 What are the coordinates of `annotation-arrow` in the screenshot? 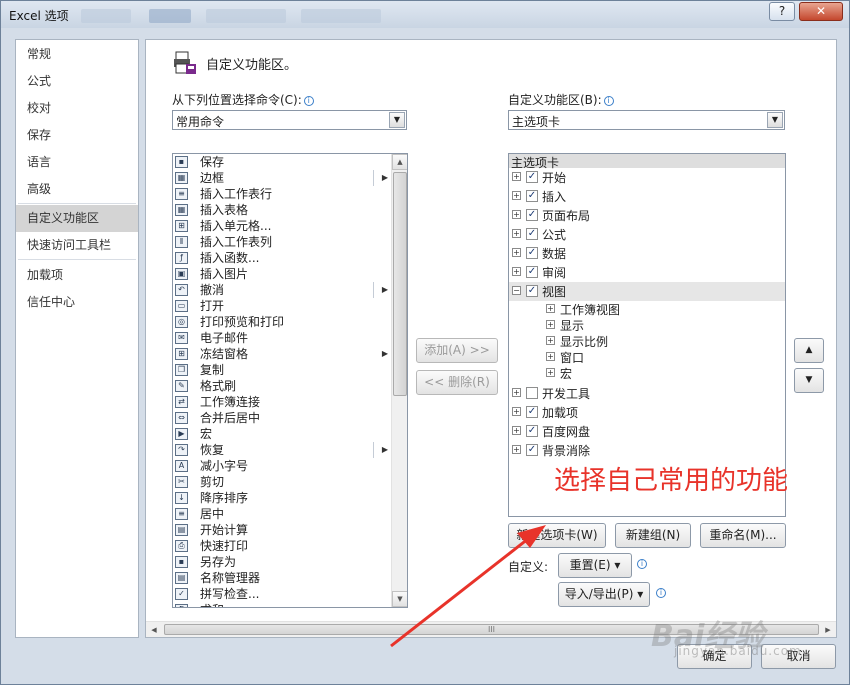 It's located at (468, 586).